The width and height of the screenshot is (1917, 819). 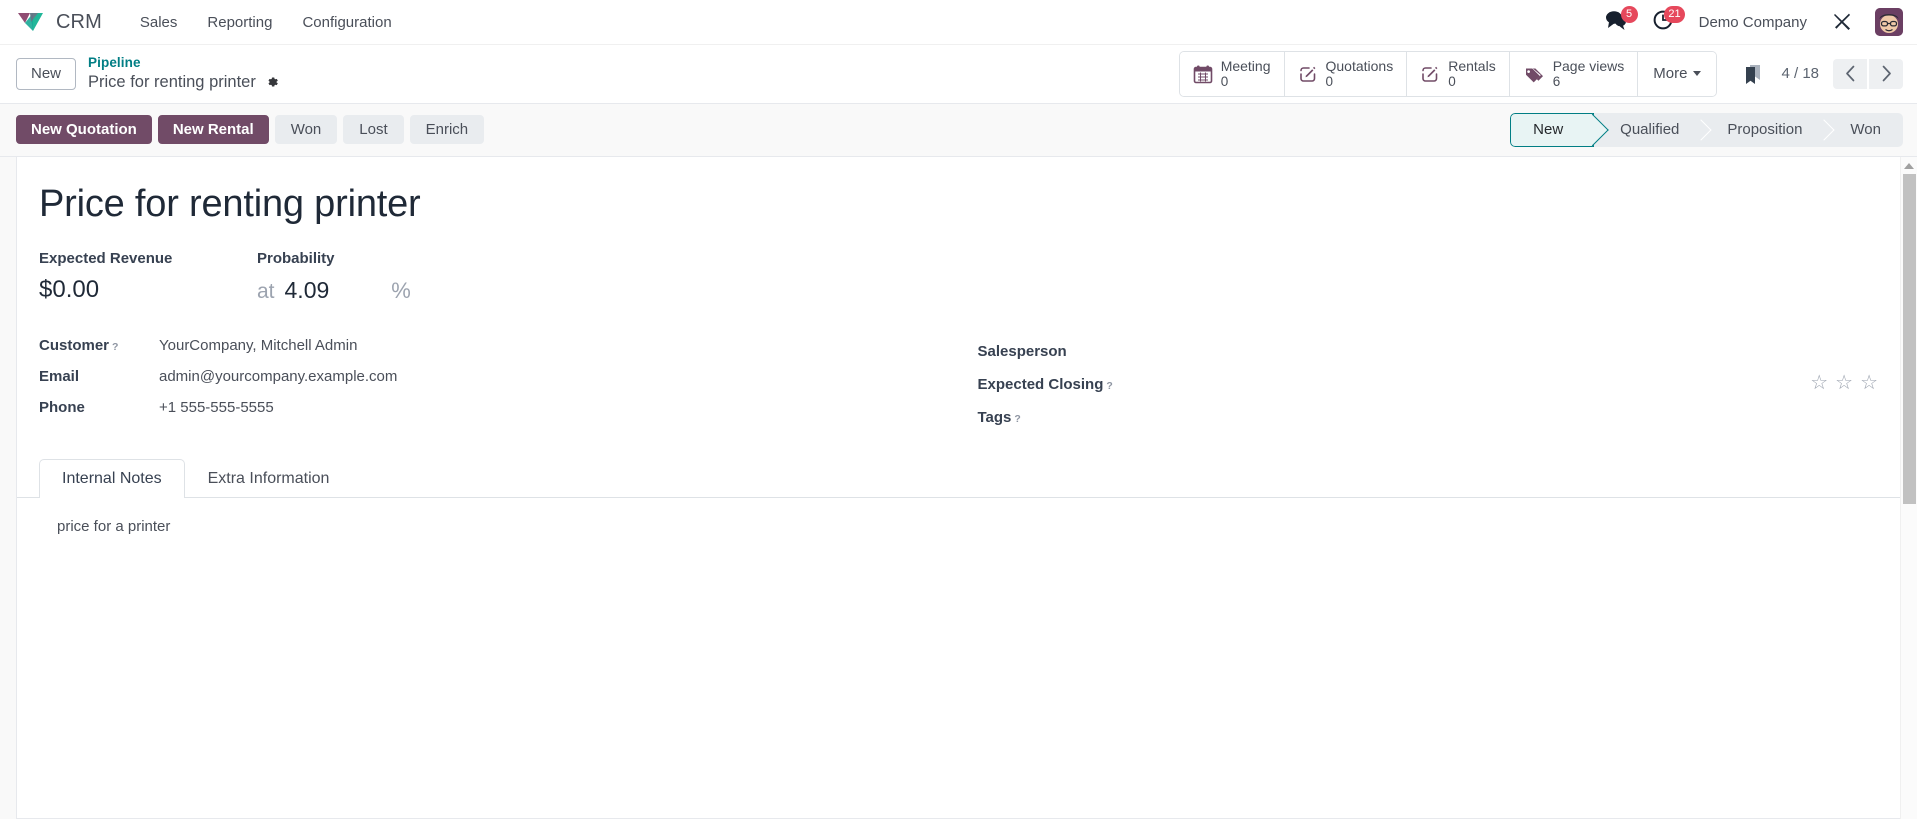 What do you see at coordinates (1472, 66) in the screenshot?
I see `stat-label: Rentals` at bounding box center [1472, 66].